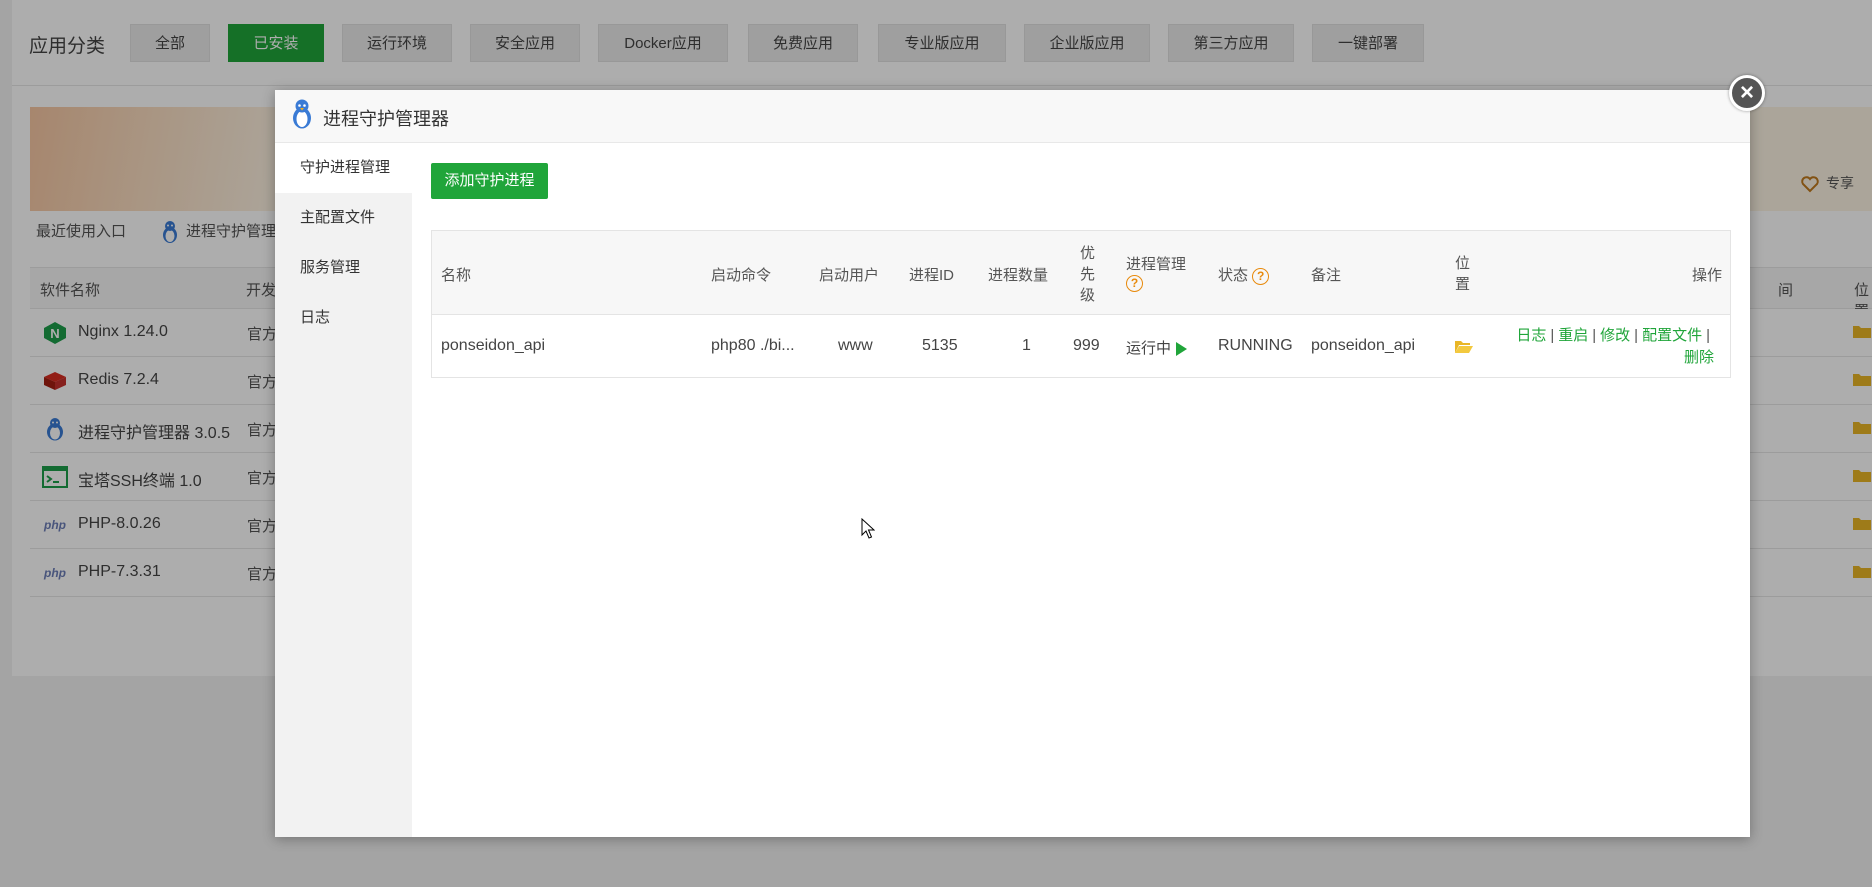 The width and height of the screenshot is (1872, 887). I want to click on header-location: 位置, so click(1463, 274).